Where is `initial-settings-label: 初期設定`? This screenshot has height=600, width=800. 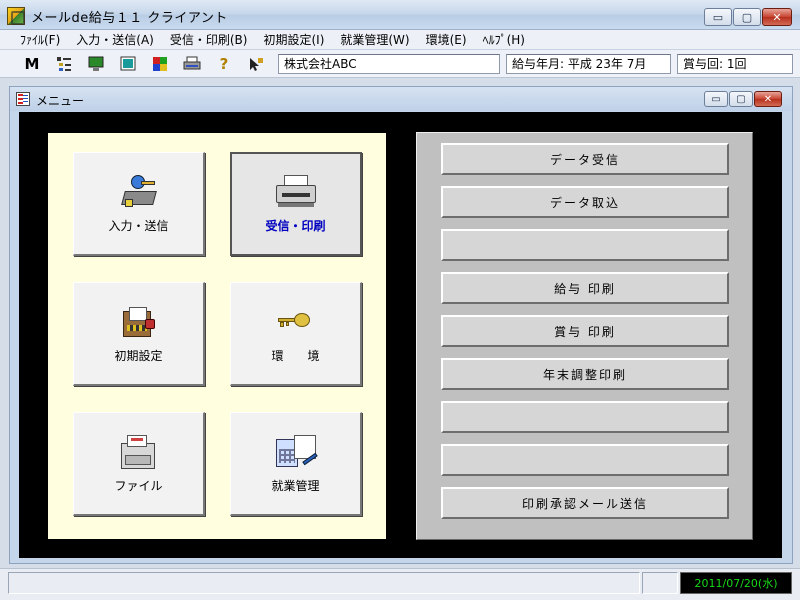
initial-settings-label: 初期設定 is located at coordinates (138, 356).